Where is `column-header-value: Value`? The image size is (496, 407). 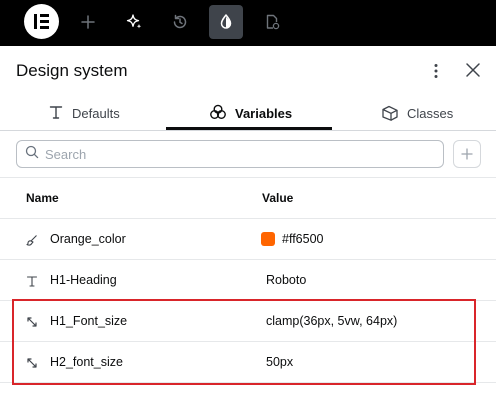
column-header-value: Value is located at coordinates (278, 198).